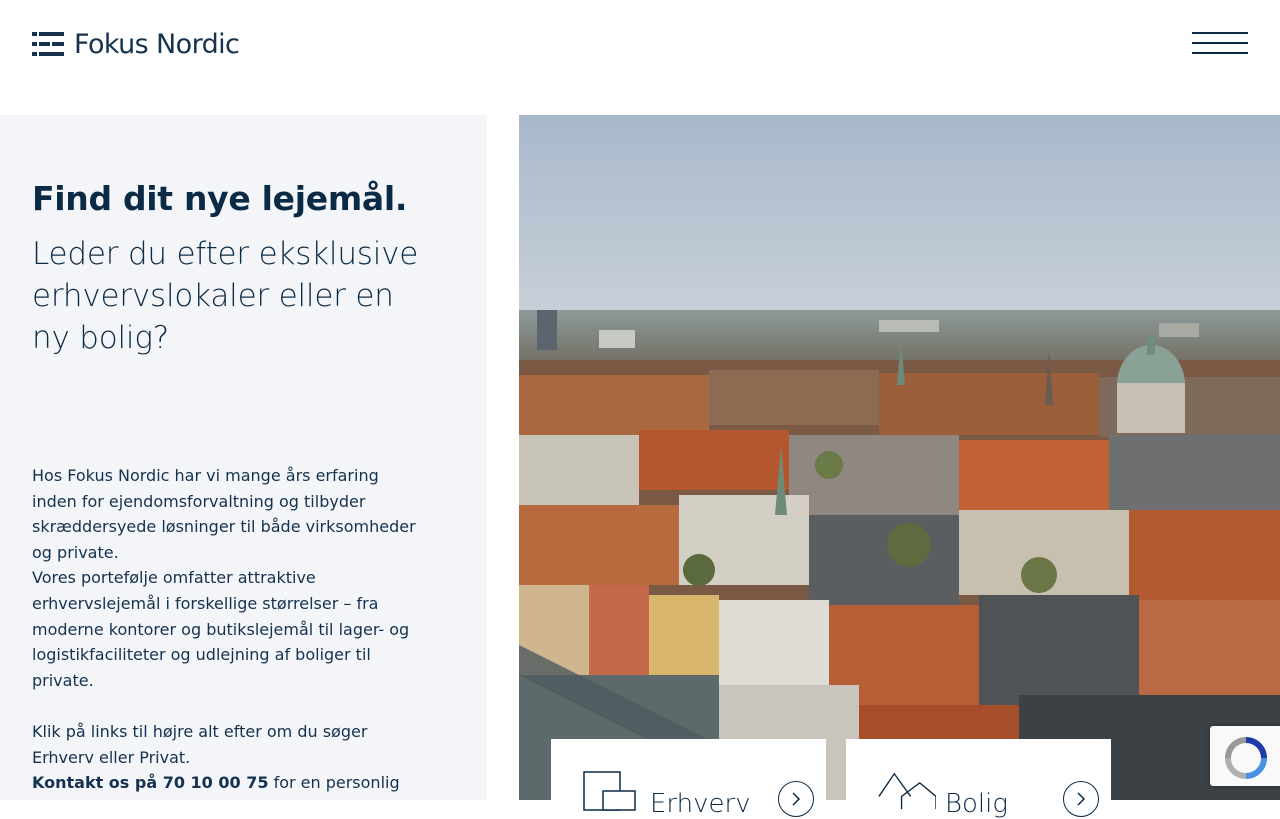  I want to click on logo-text: Fokus Nordic, so click(157, 44).